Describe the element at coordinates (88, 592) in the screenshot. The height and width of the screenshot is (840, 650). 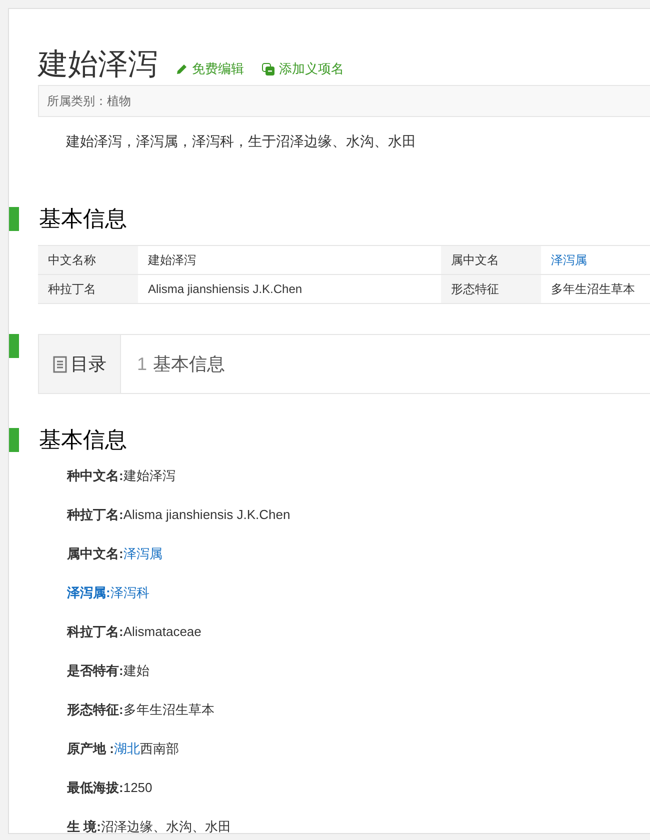
I see `fact-link: 泽泻属:` at that location.